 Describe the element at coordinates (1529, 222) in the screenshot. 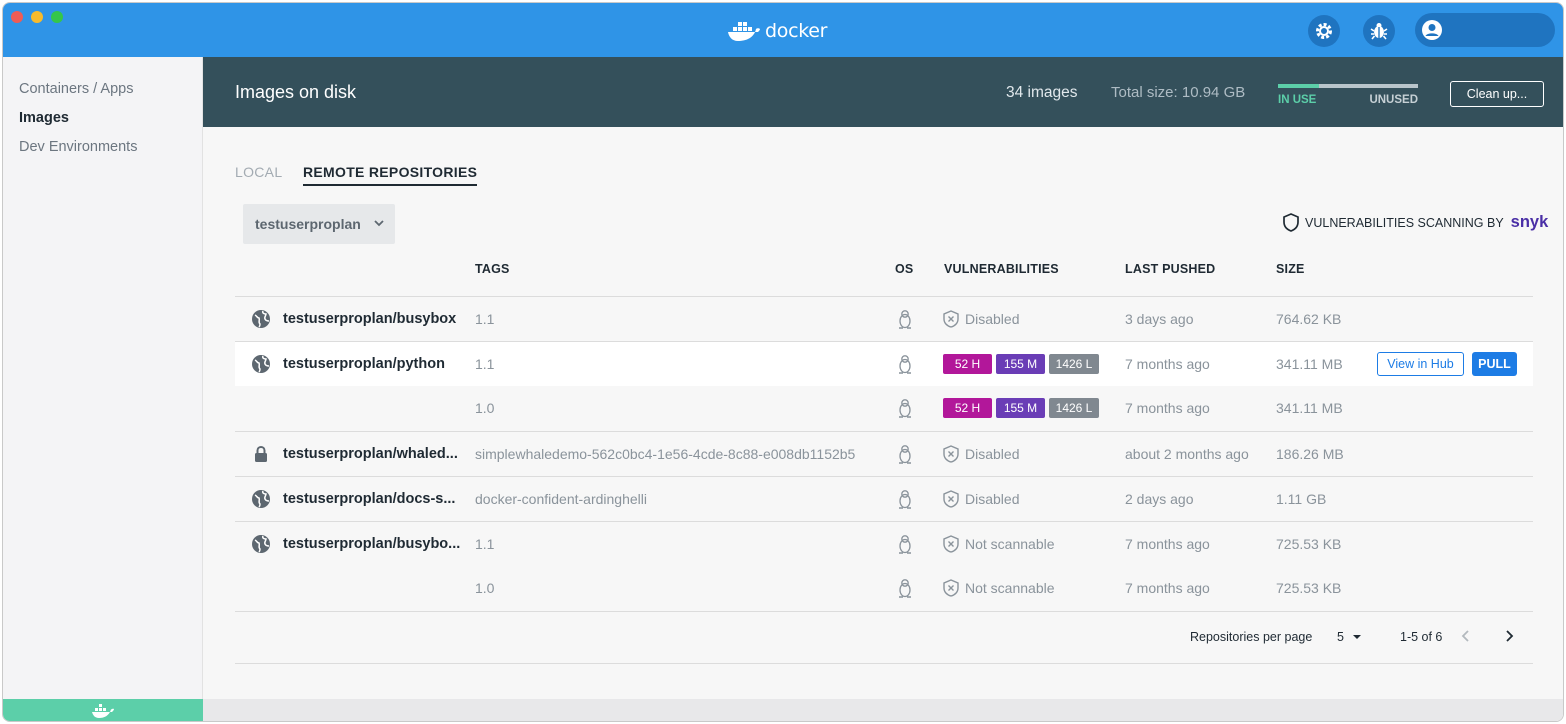

I see `snyk-logo: snyk` at that location.